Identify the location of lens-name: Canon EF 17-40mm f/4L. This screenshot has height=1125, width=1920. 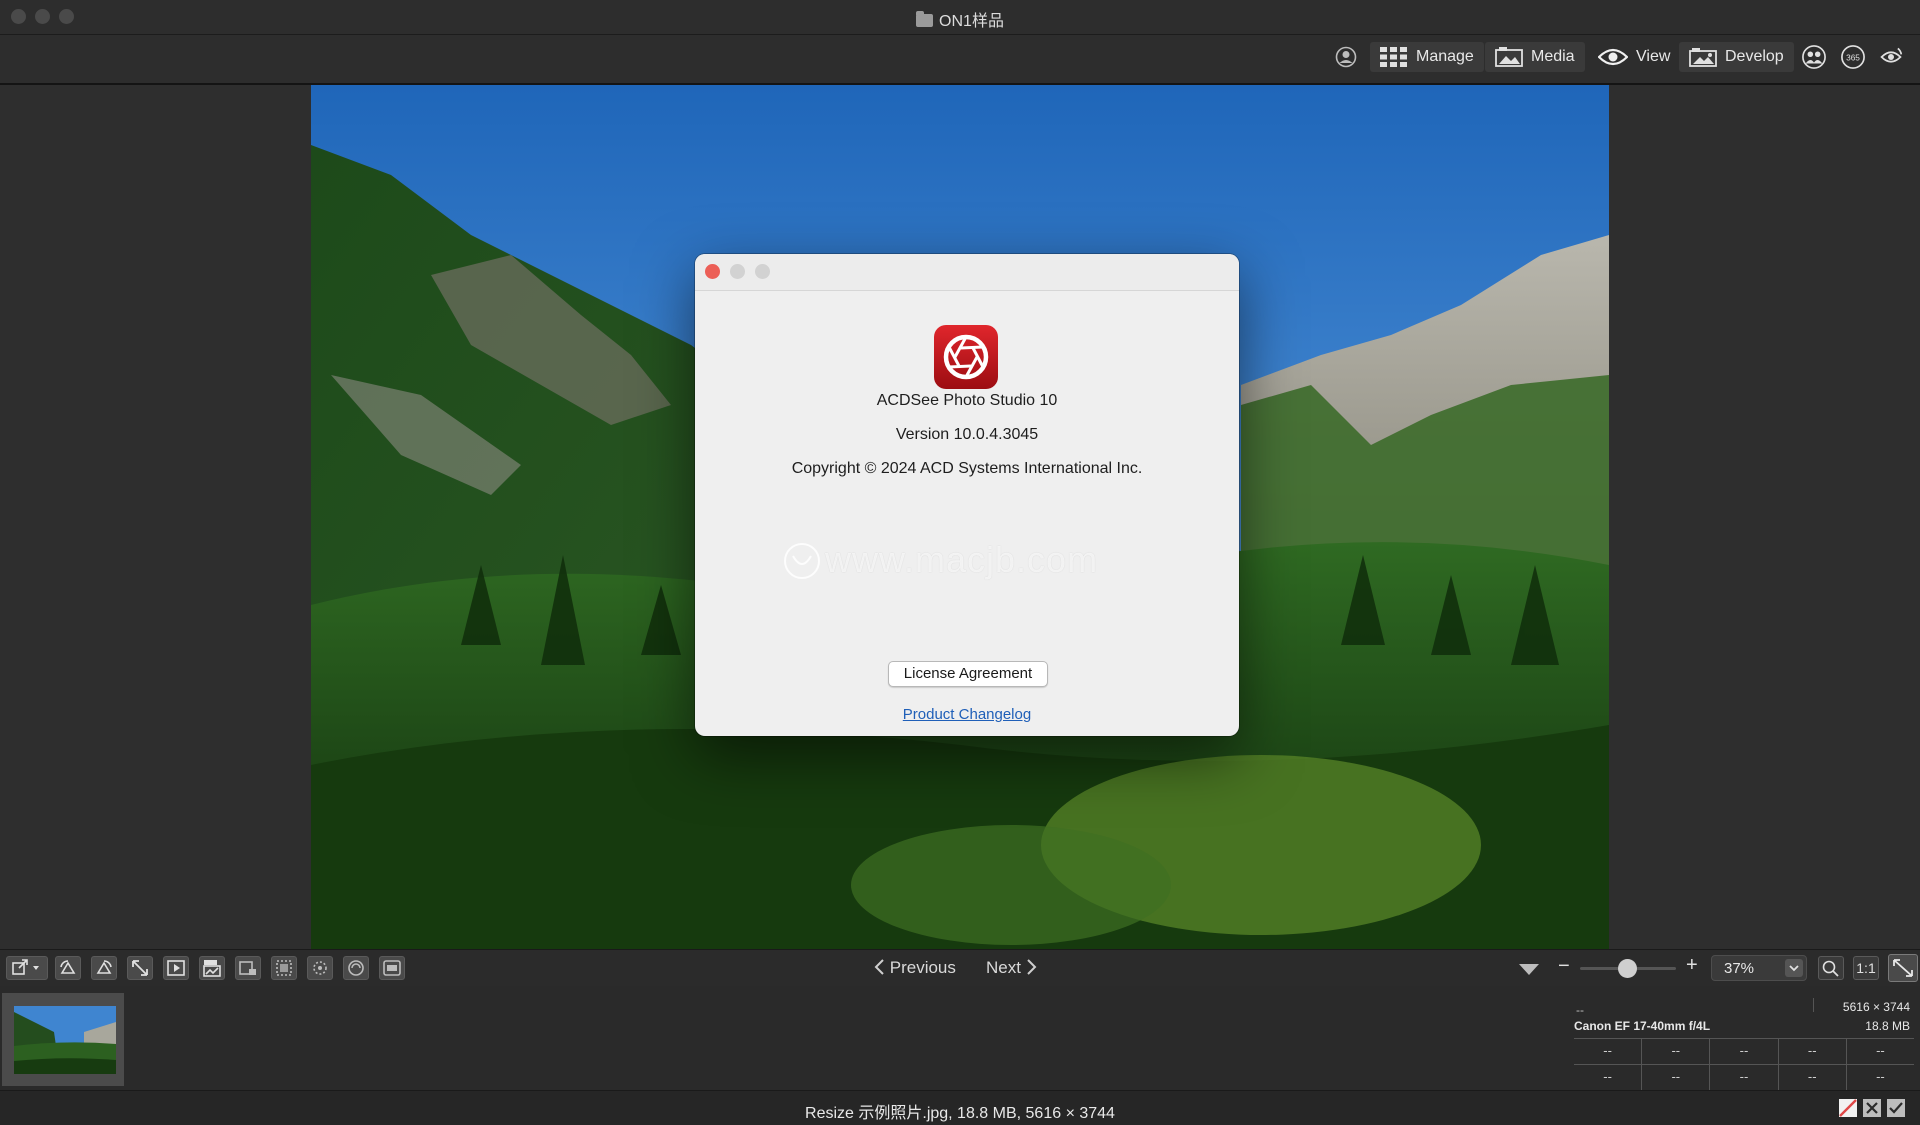
(1642, 1026).